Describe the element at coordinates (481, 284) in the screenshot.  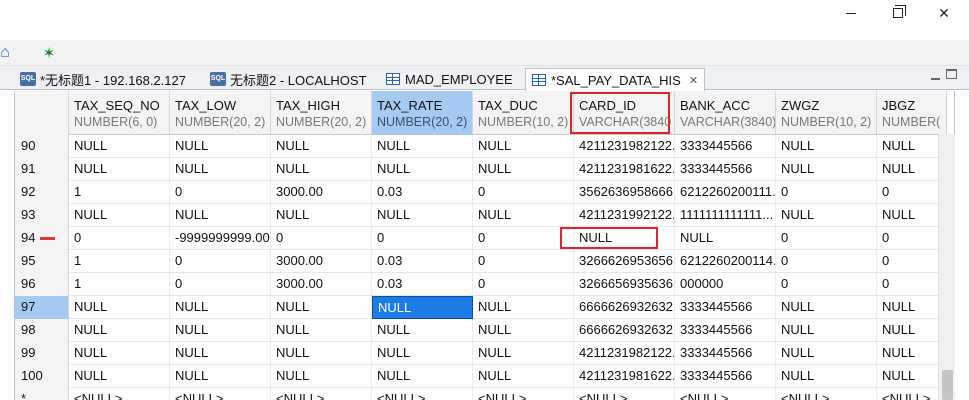
I see `table-row: 96 1 0 3000.00 0.03 0 3266656935636... 000000 0 0` at that location.